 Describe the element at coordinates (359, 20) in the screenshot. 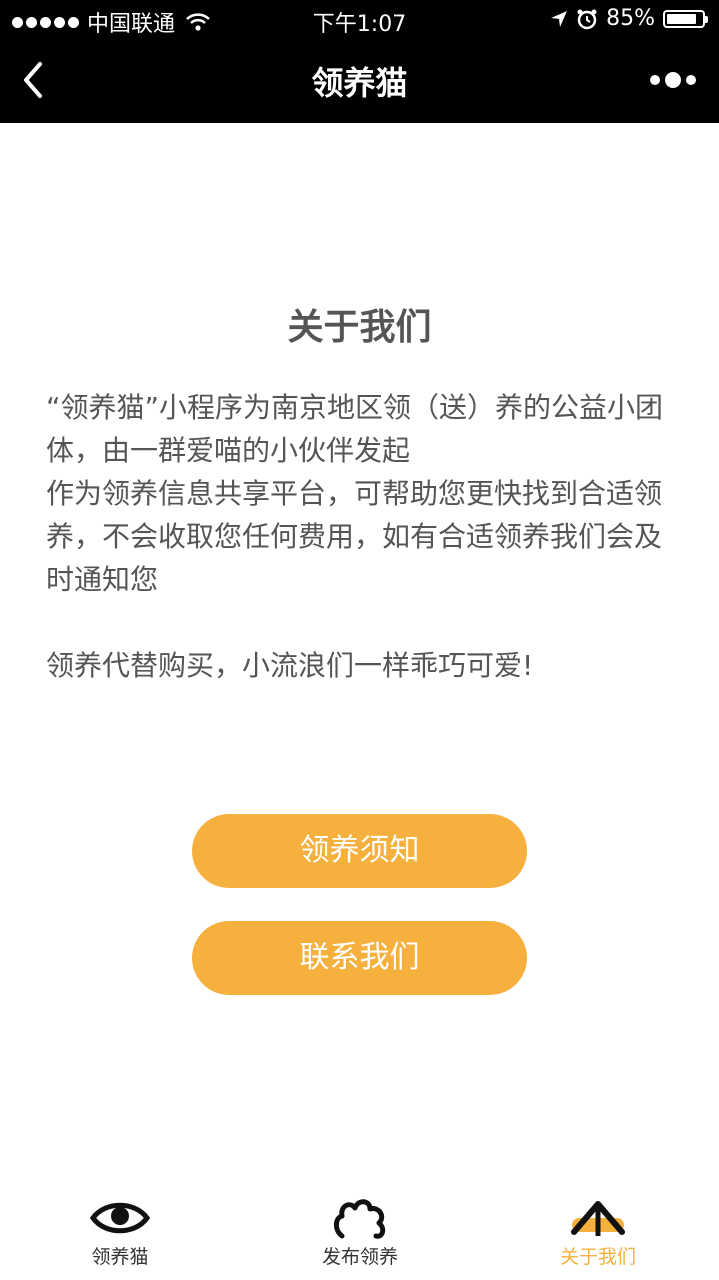

I see `status-bar: 中国联通 下午1:07 85%` at that location.